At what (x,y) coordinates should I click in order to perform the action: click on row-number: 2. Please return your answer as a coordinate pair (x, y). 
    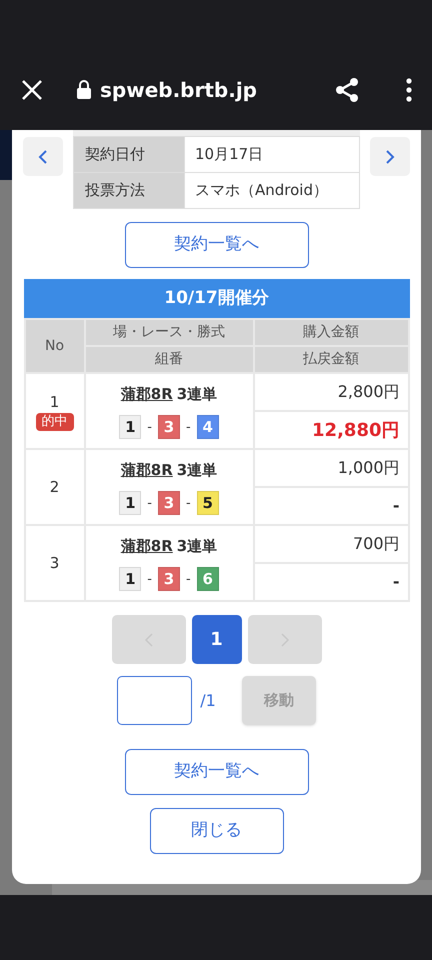
    Looking at the image, I should click on (55, 487).